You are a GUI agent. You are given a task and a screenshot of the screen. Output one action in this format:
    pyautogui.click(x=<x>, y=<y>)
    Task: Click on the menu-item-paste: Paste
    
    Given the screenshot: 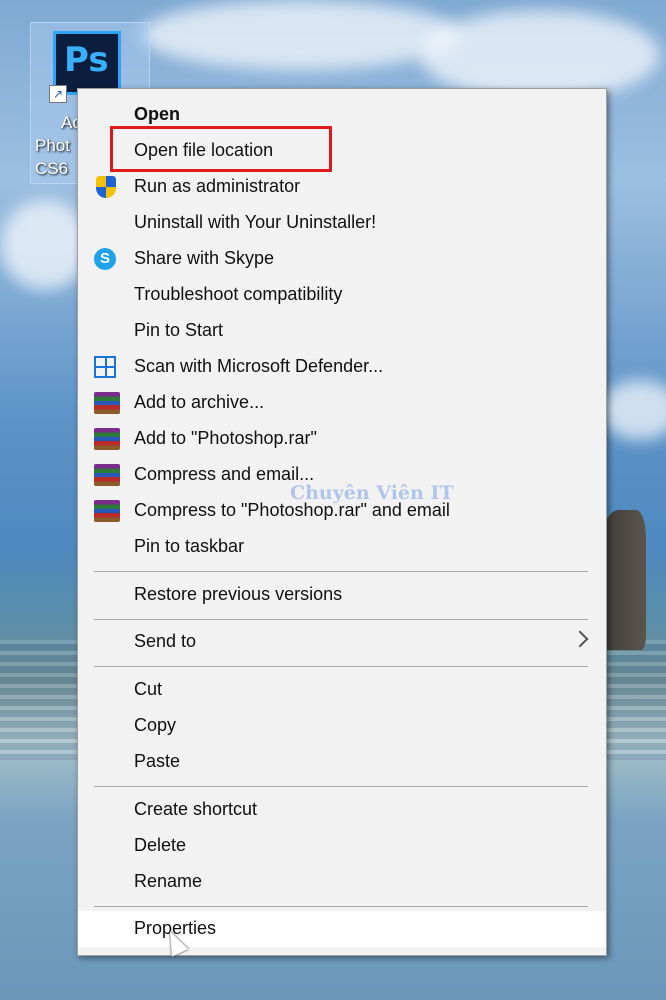 What is the action you would take?
    pyautogui.click(x=342, y=762)
    